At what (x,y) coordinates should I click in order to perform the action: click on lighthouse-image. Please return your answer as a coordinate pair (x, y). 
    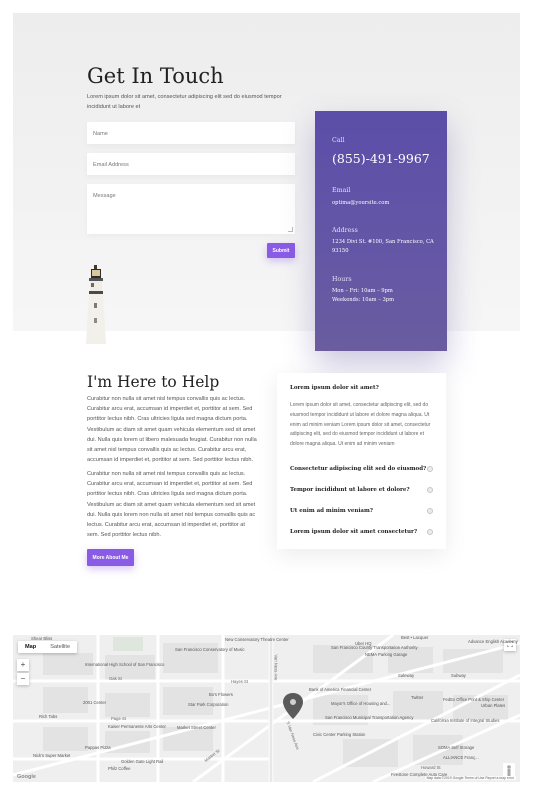
    Looking at the image, I should click on (96, 304).